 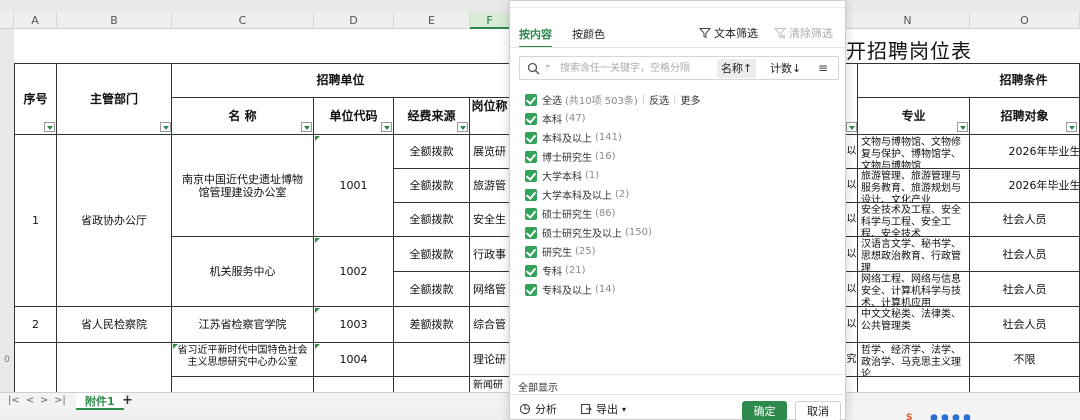 What do you see at coordinates (60, 400) in the screenshot?
I see `last-sheet-icon: >|` at bounding box center [60, 400].